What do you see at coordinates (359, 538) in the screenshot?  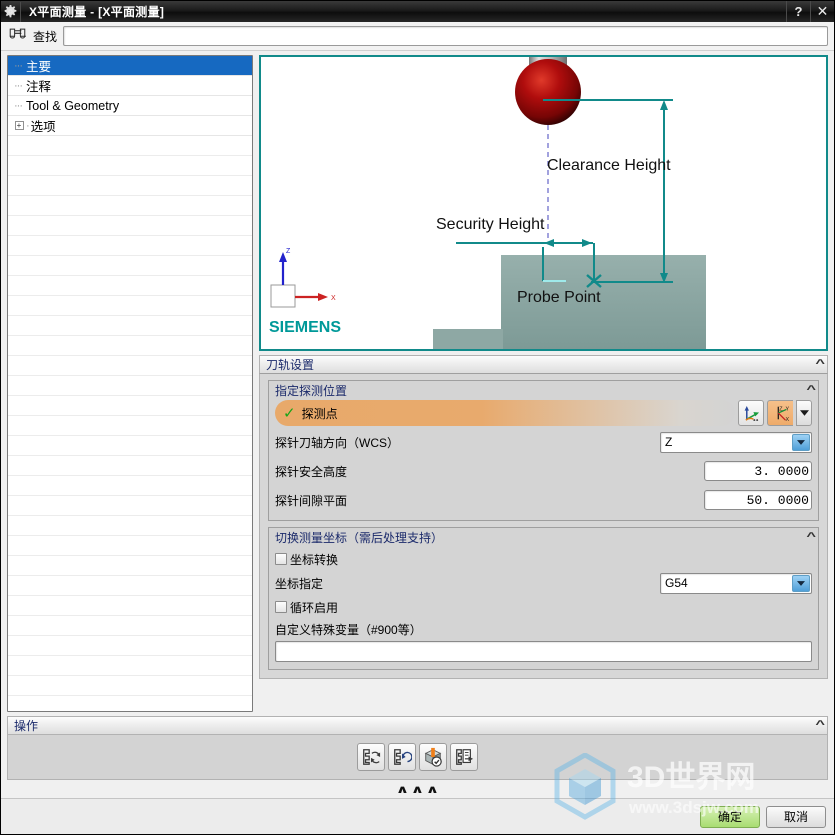 I see `measure-coordinate-title: 切换测量坐标（需后处理支持）` at bounding box center [359, 538].